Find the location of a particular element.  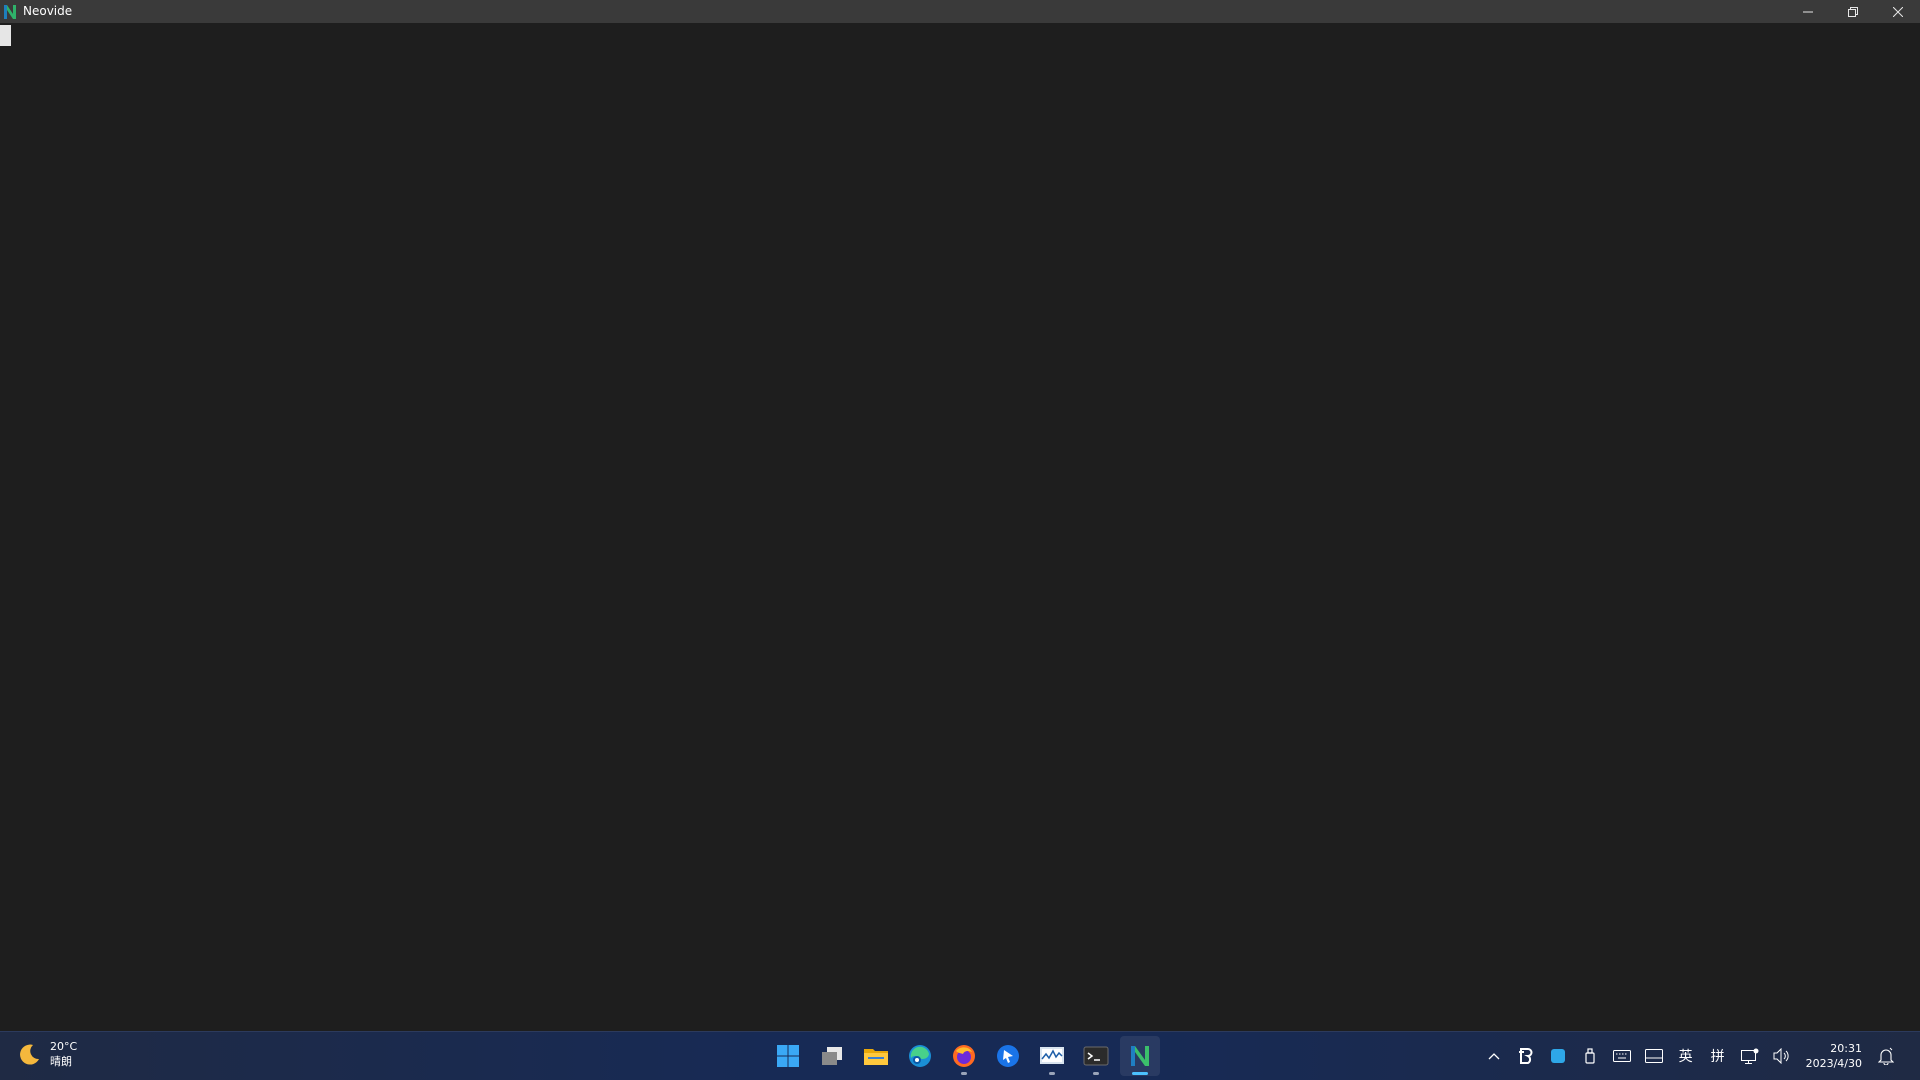

windows-start-icon is located at coordinates (788, 1056).